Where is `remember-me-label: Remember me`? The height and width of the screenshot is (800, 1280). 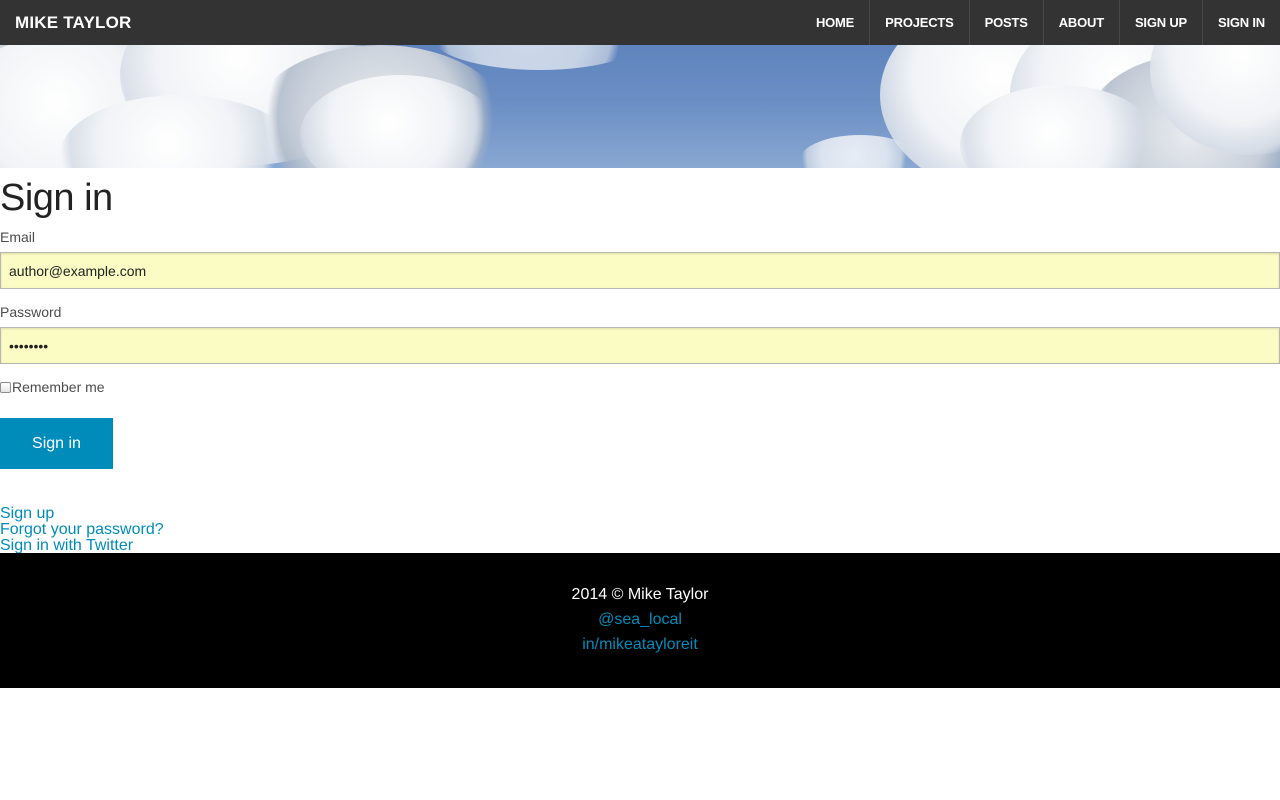 remember-me-label: Remember me is located at coordinates (58, 387).